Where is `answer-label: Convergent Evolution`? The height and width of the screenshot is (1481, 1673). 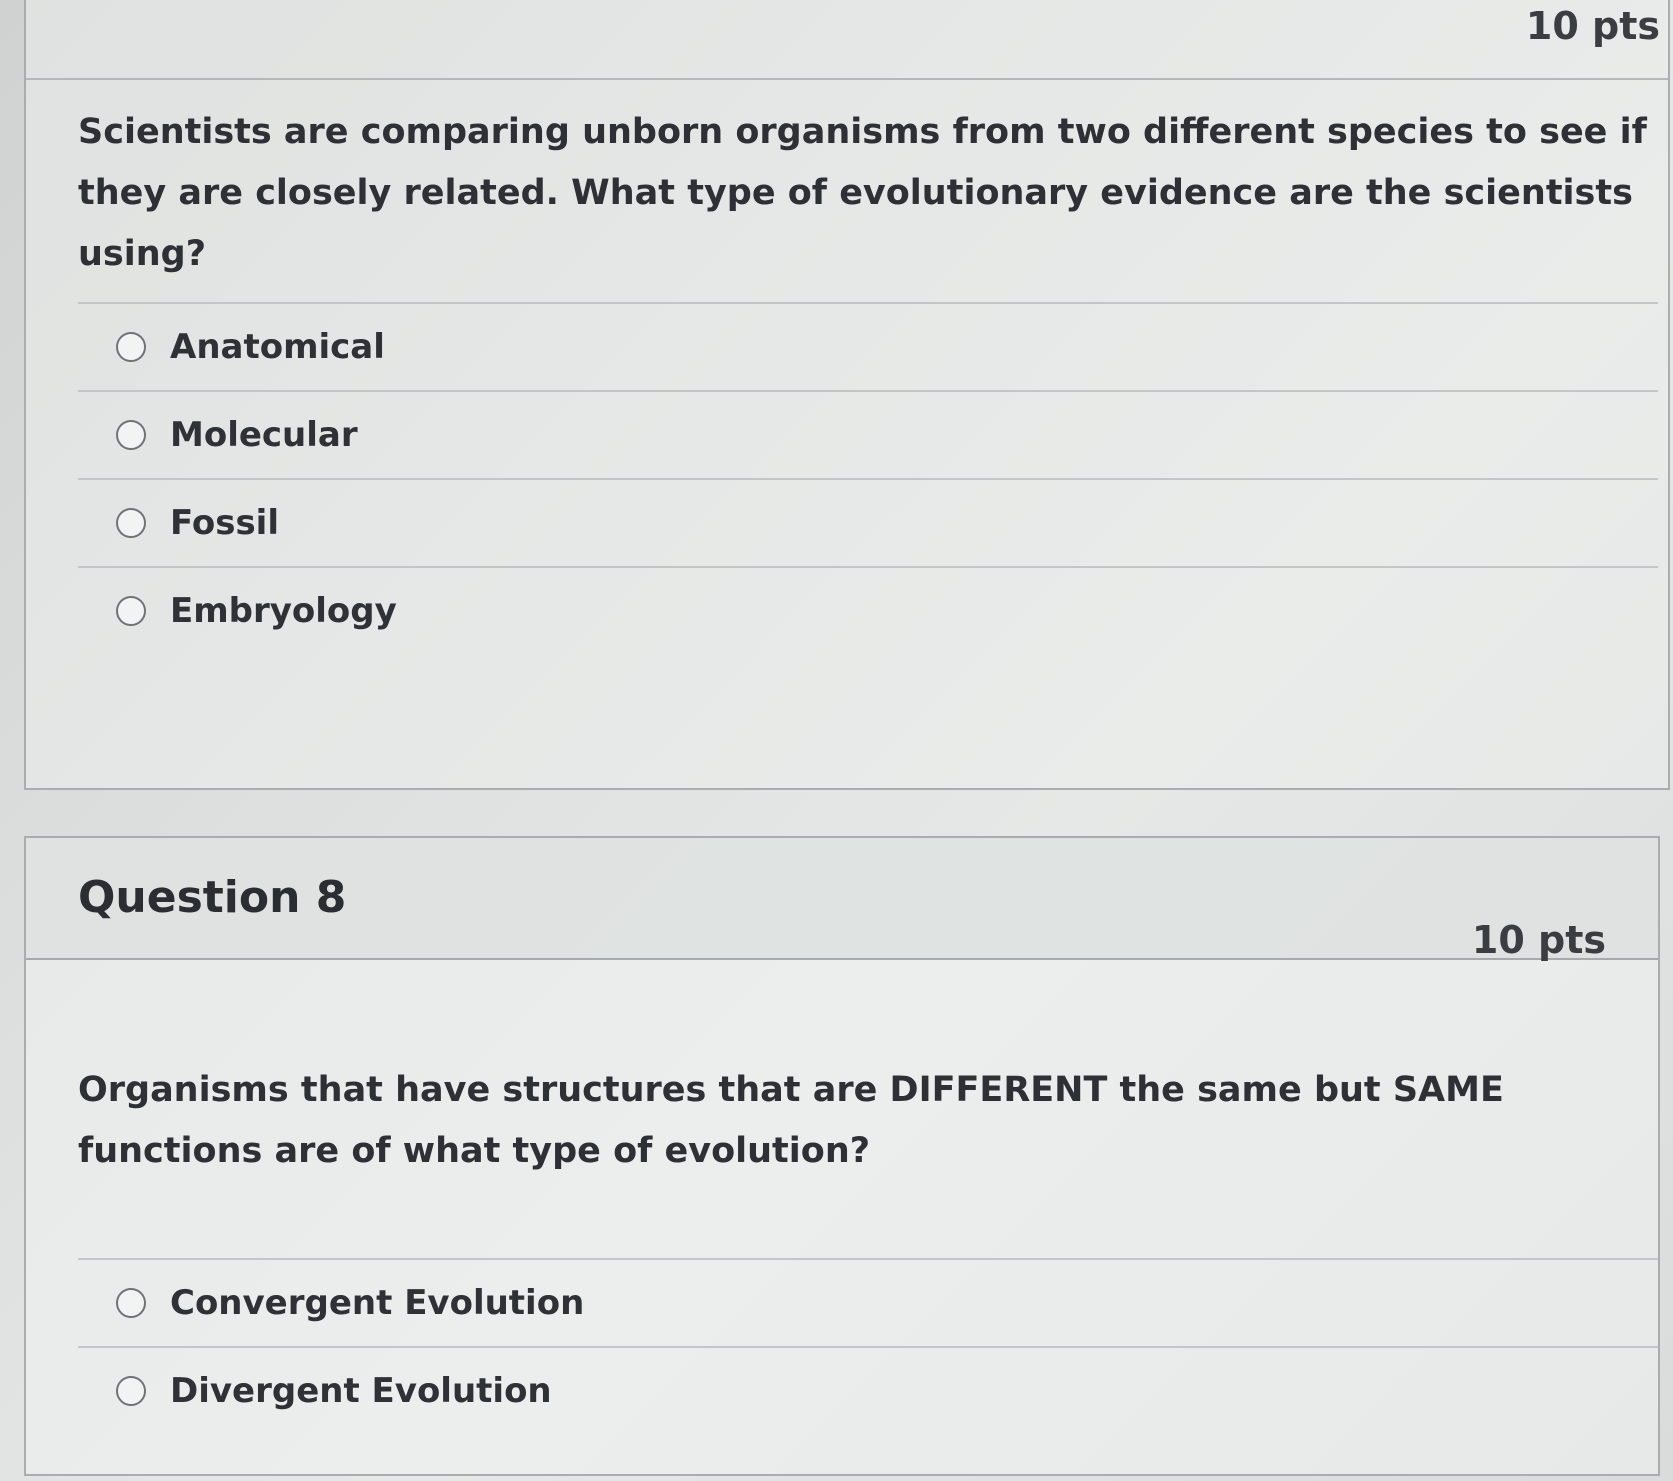 answer-label: Convergent Evolution is located at coordinates (377, 1303).